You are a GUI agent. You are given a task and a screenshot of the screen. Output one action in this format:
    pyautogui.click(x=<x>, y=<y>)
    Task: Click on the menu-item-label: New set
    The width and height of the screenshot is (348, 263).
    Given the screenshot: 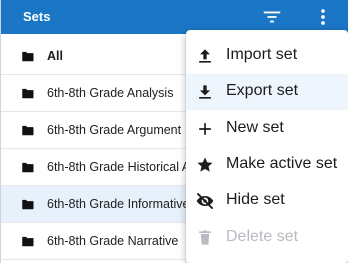 What is the action you would take?
    pyautogui.click(x=255, y=127)
    